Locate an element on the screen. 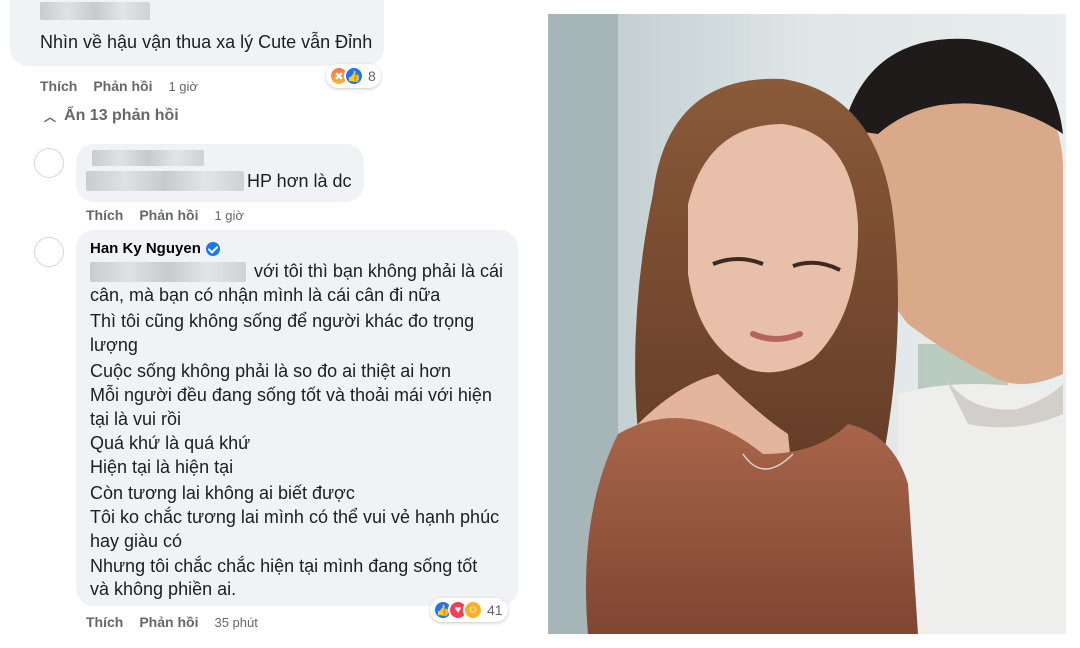 The image size is (1080, 648). comment-bubble: Nhìn về hậu vận thua xa lý Cute vẫn Đỉnh is located at coordinates (197, 33).